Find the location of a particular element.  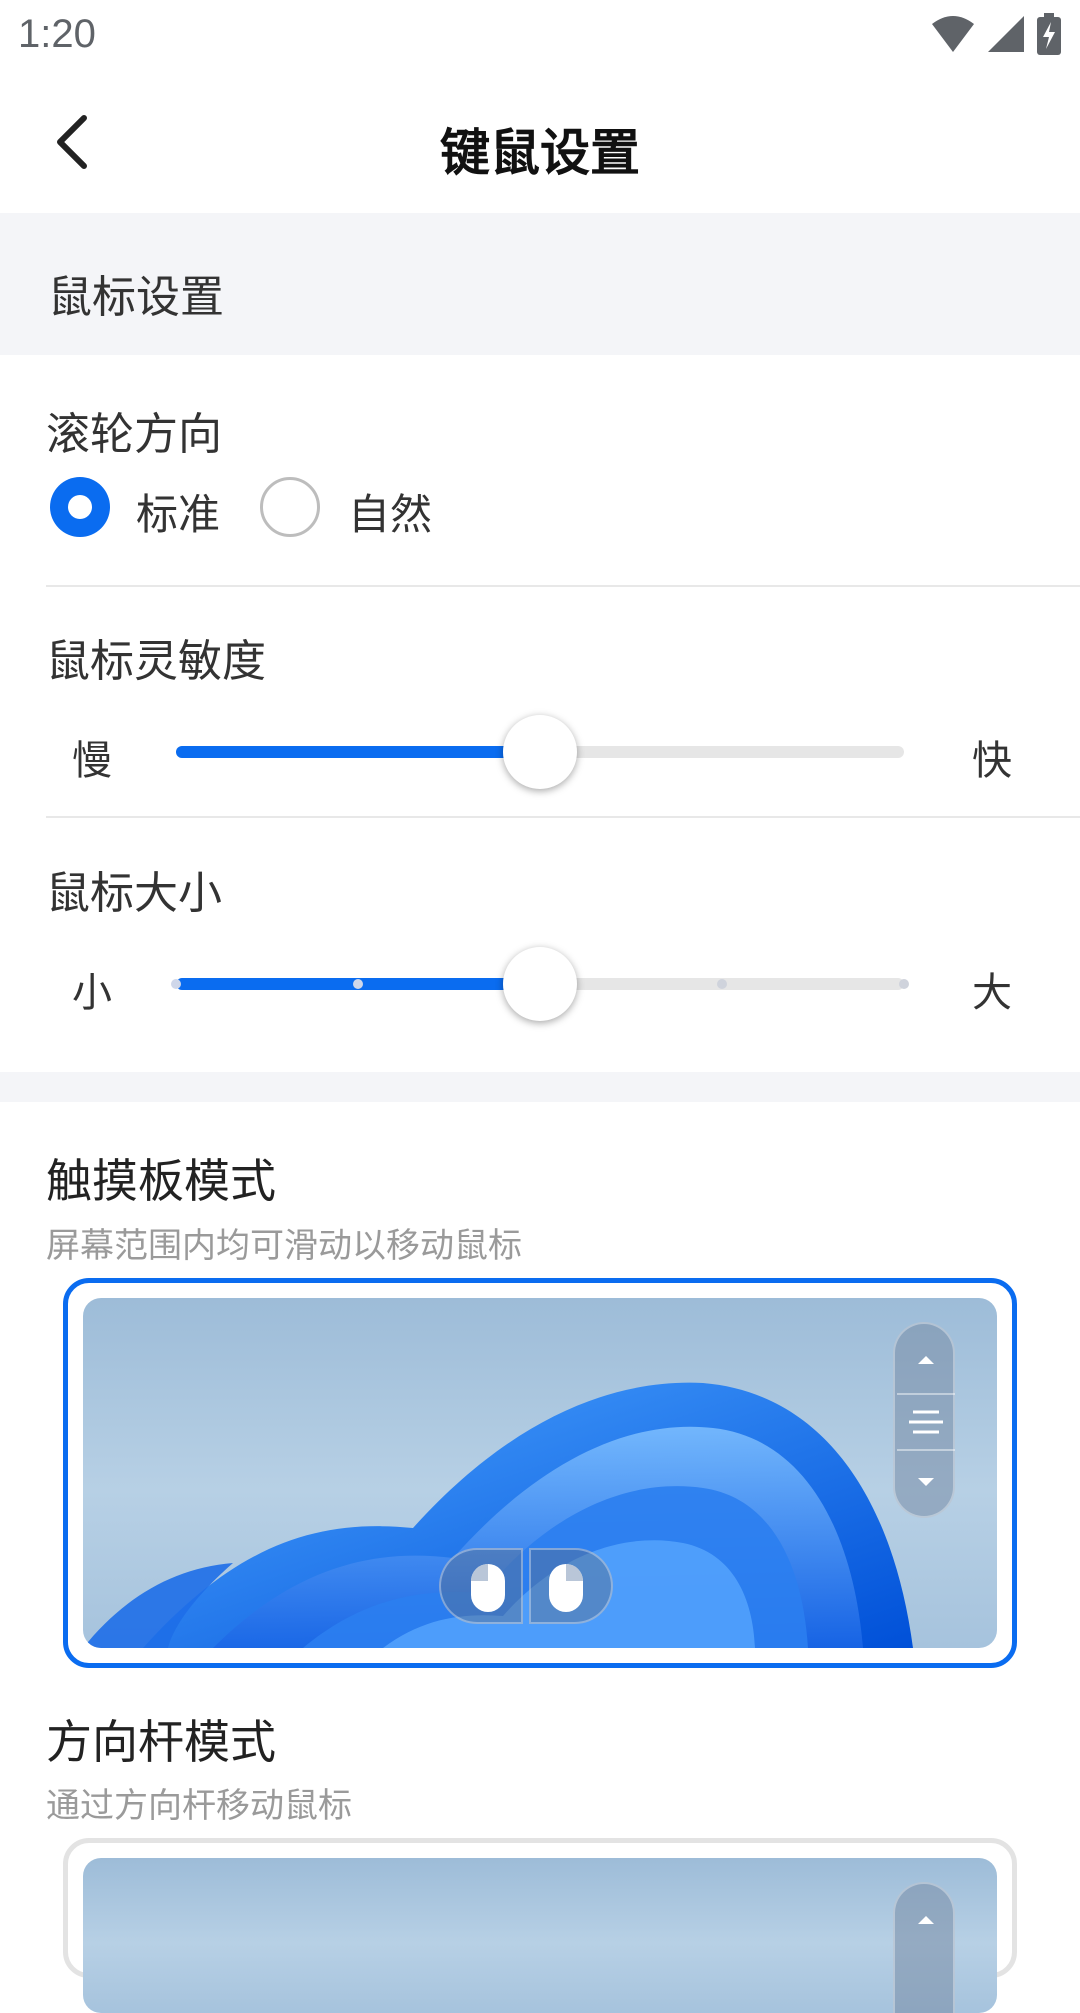

touchpad-preview-image is located at coordinates (540, 1473).